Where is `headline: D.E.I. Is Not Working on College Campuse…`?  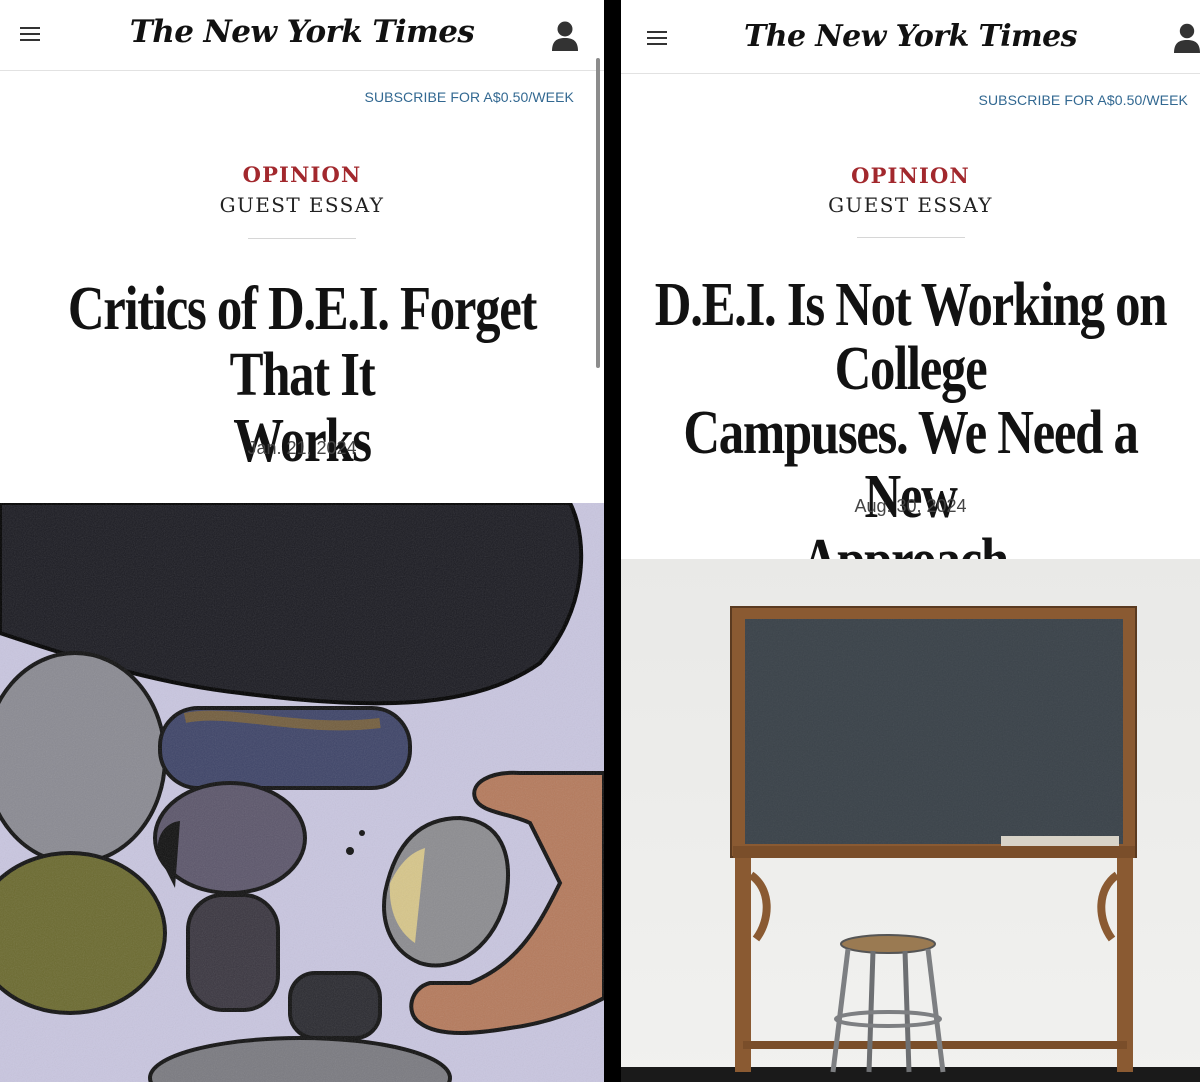 headline: D.E.I. Is Not Working on College Campuse… is located at coordinates (910, 433).